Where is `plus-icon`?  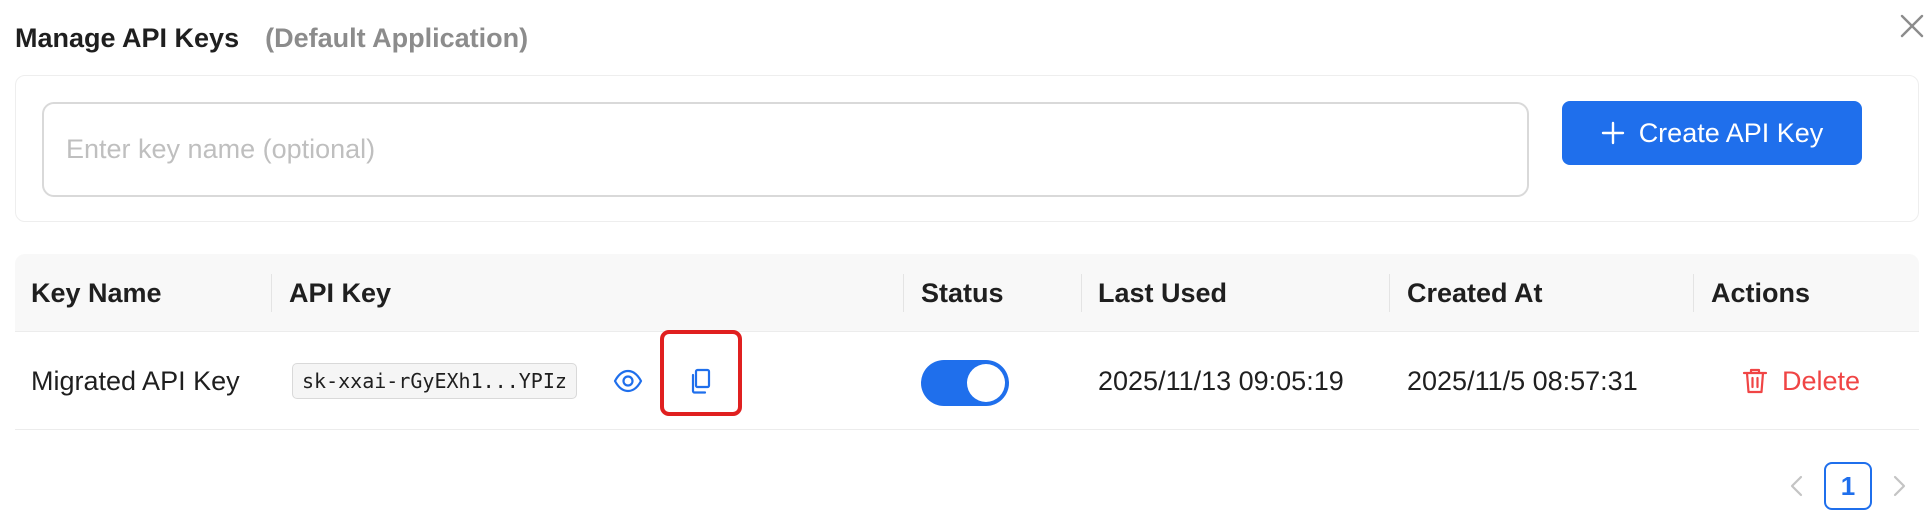
plus-icon is located at coordinates (1612, 133).